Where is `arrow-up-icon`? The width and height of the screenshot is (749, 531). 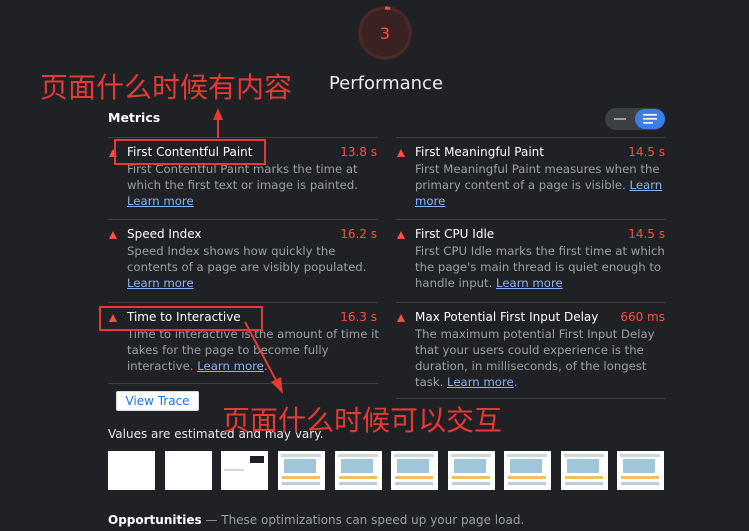 arrow-up-icon is located at coordinates (218, 123).